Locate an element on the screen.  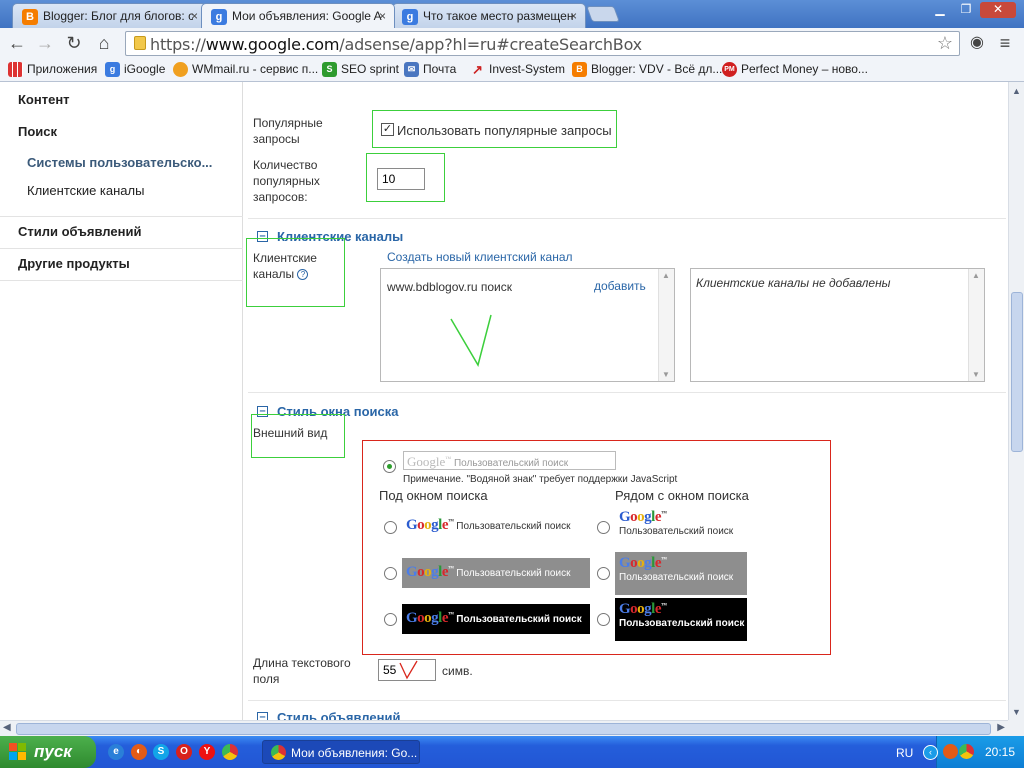
tab-title: Blogger: Блог для блогов: с is located at coordinates (118, 16).